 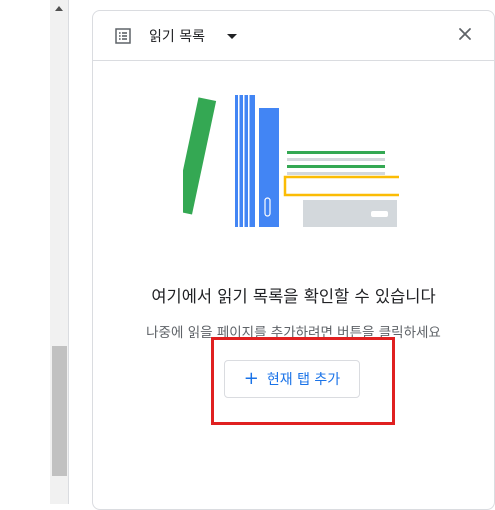 I want to click on vertical-scrollbar, so click(x=59, y=252).